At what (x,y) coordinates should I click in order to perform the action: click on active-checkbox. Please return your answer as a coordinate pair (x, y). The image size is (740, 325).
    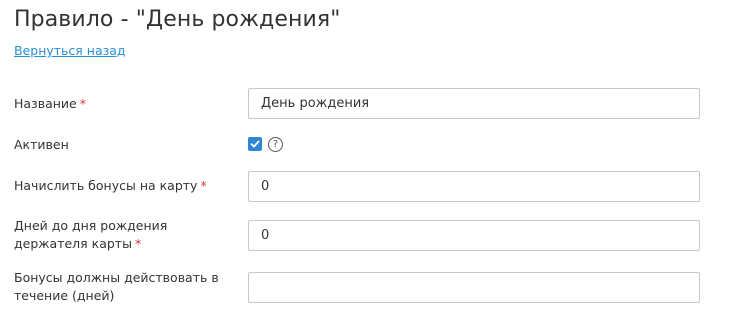
    Looking at the image, I should click on (255, 144).